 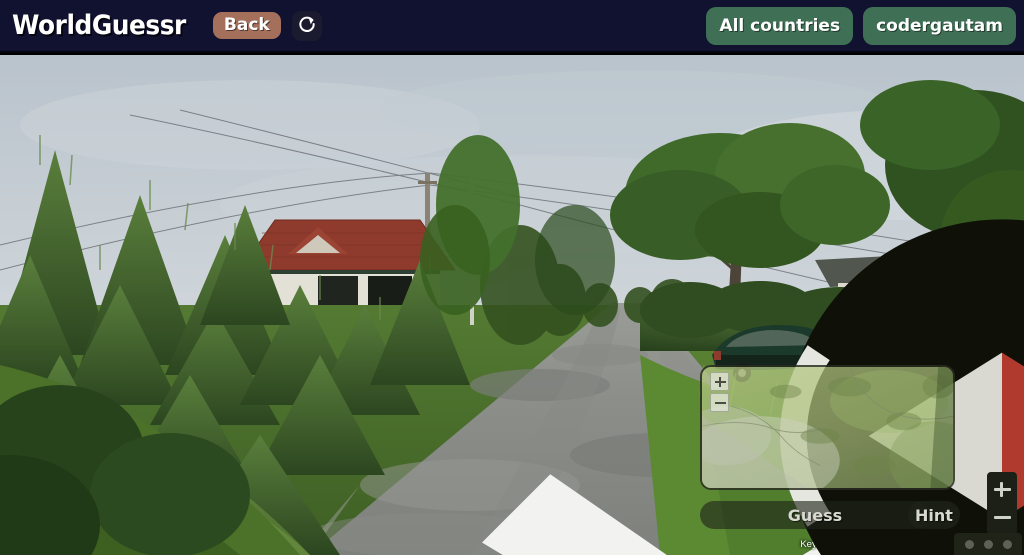 What do you see at coordinates (1002, 489) in the screenshot?
I see `street-view-zoom-in-button` at bounding box center [1002, 489].